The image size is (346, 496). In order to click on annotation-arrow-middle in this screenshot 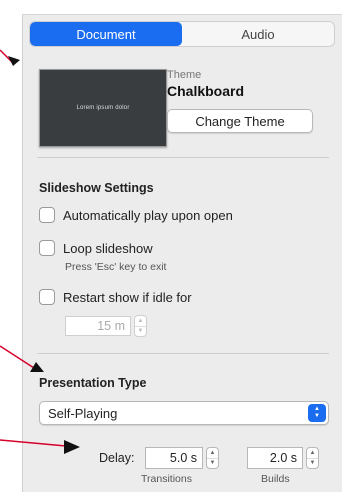, I will do `click(22, 358)`.